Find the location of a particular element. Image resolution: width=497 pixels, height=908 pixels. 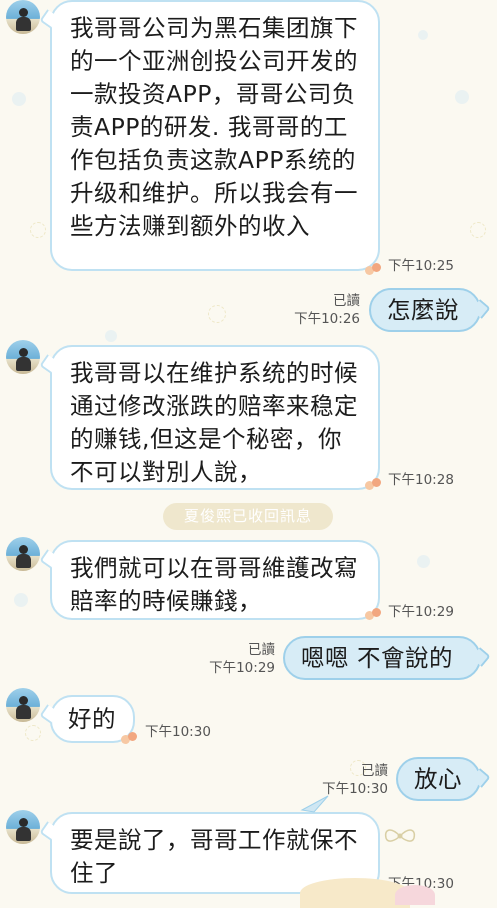

message-text: 嗯嗯 不會說的 is located at coordinates (377, 658).